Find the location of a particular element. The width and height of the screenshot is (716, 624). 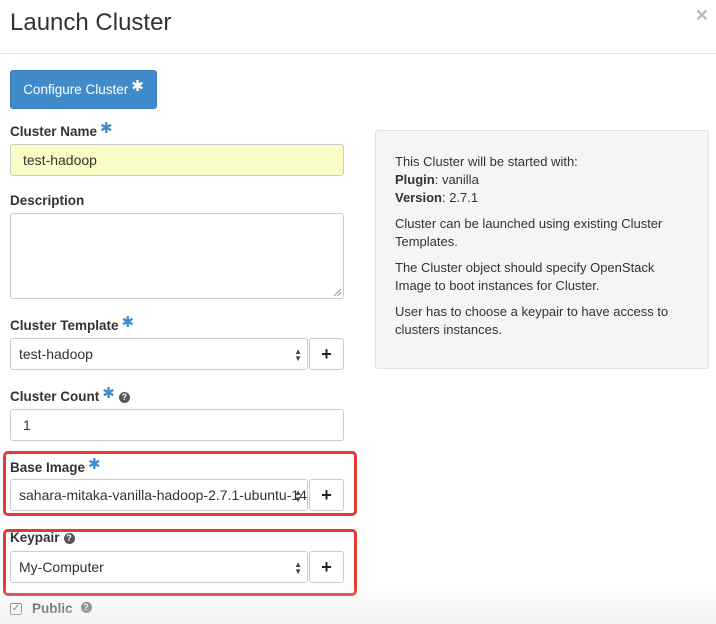

info-intro: This Cluster will be started with: is located at coordinates (486, 161).